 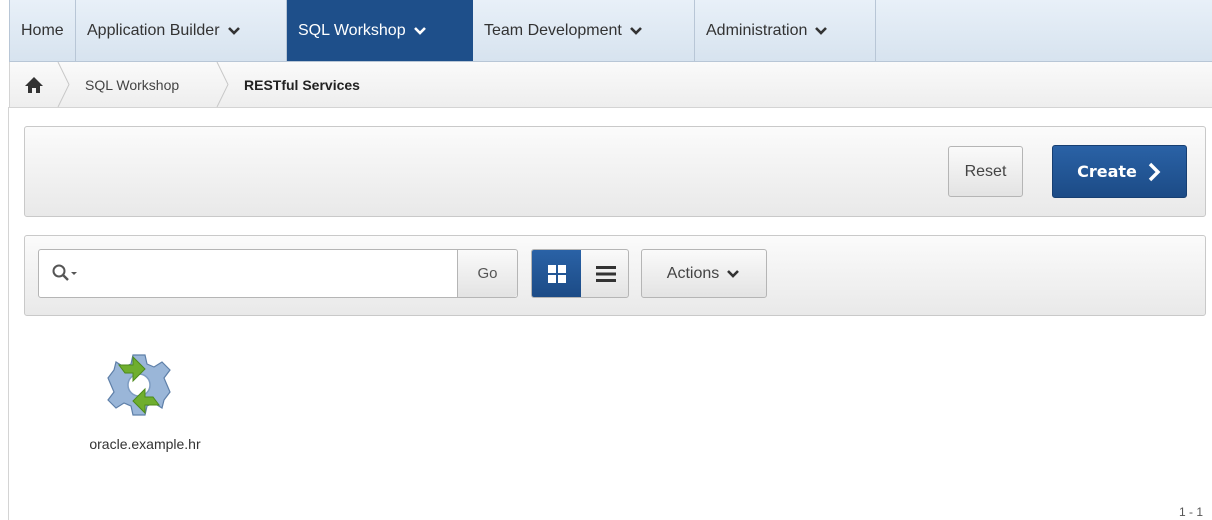 I want to click on tab-sql-workshop: SQL Workshop, so click(x=380, y=30).